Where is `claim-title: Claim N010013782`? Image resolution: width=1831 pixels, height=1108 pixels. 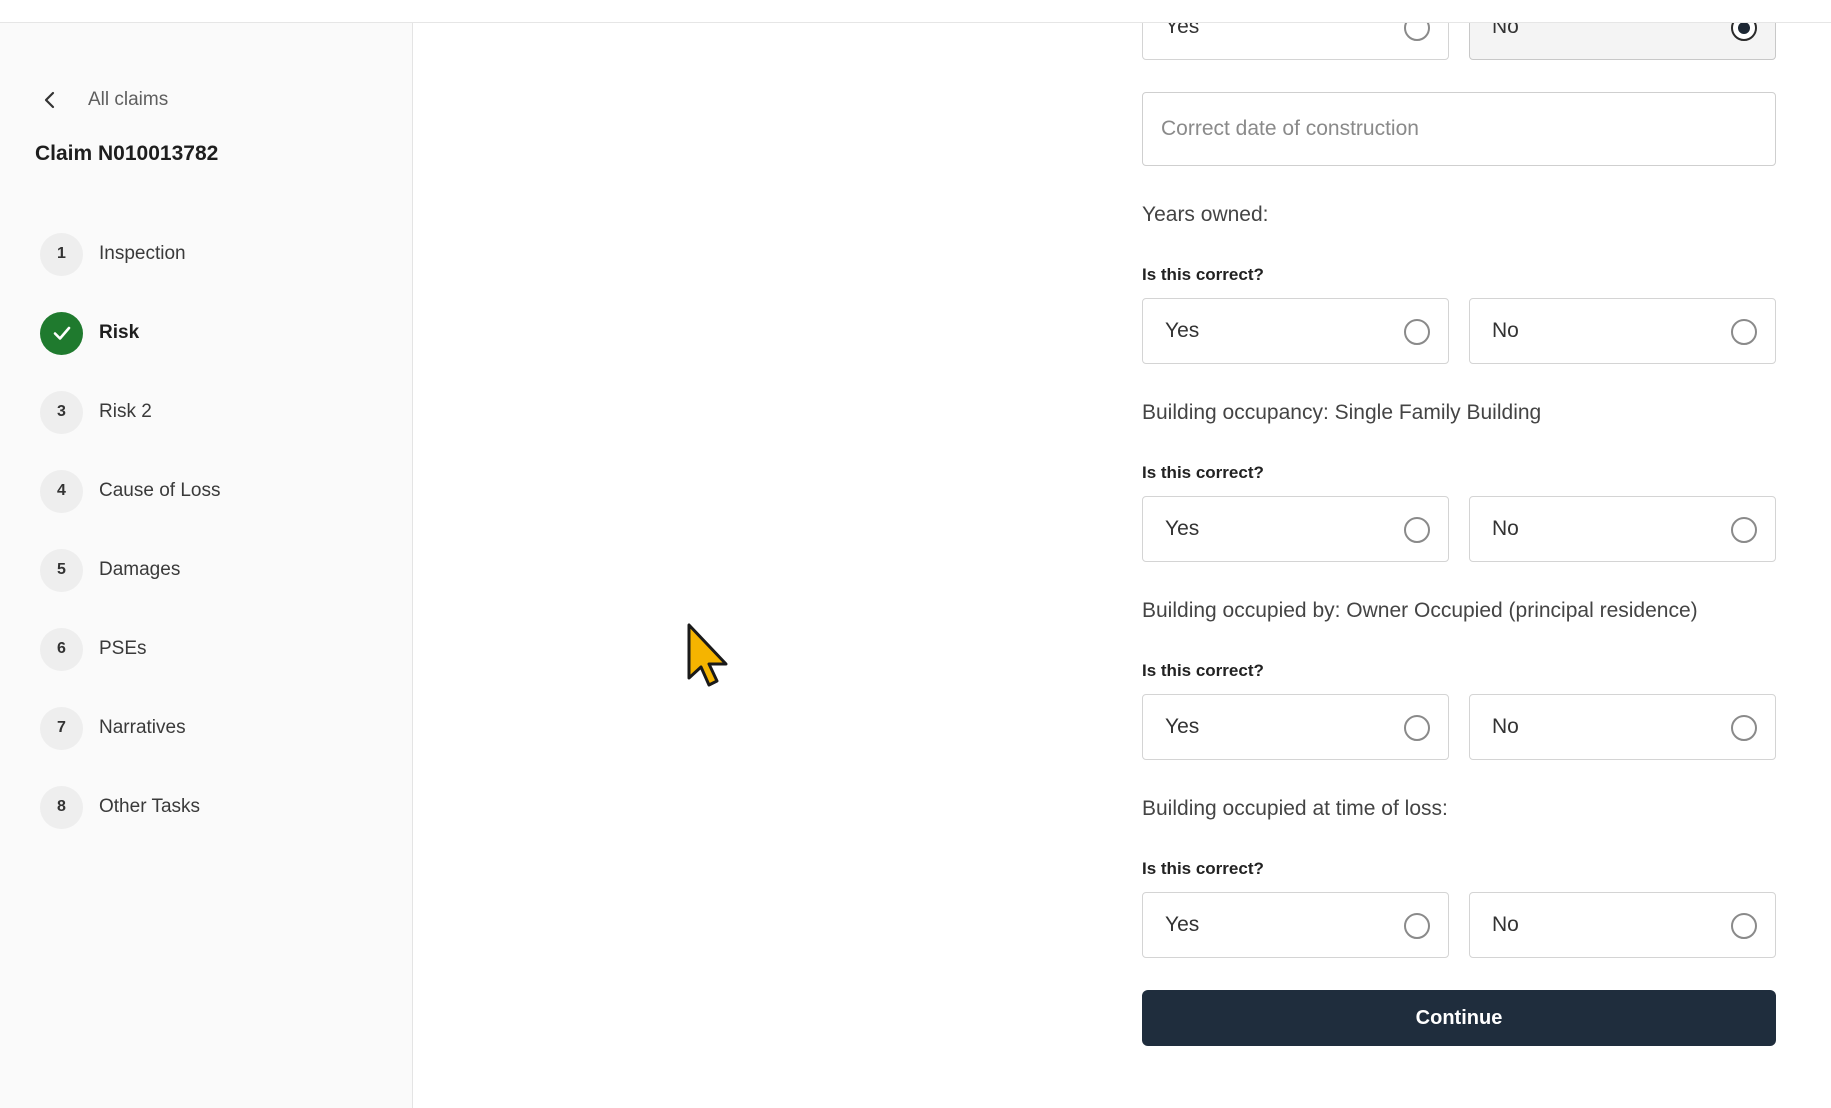
claim-title: Claim N010013782 is located at coordinates (127, 153).